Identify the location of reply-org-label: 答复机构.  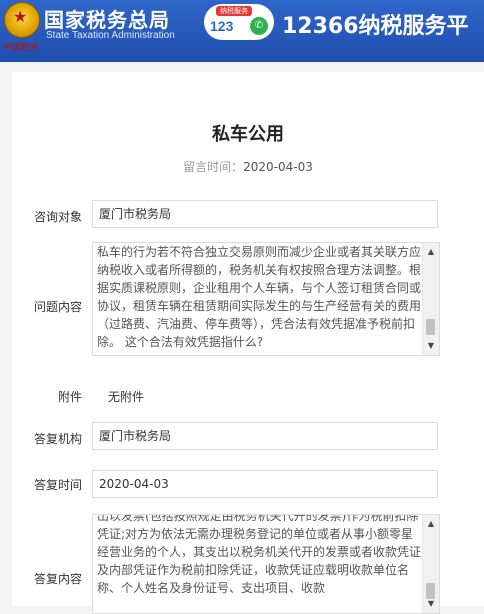
(57, 439).